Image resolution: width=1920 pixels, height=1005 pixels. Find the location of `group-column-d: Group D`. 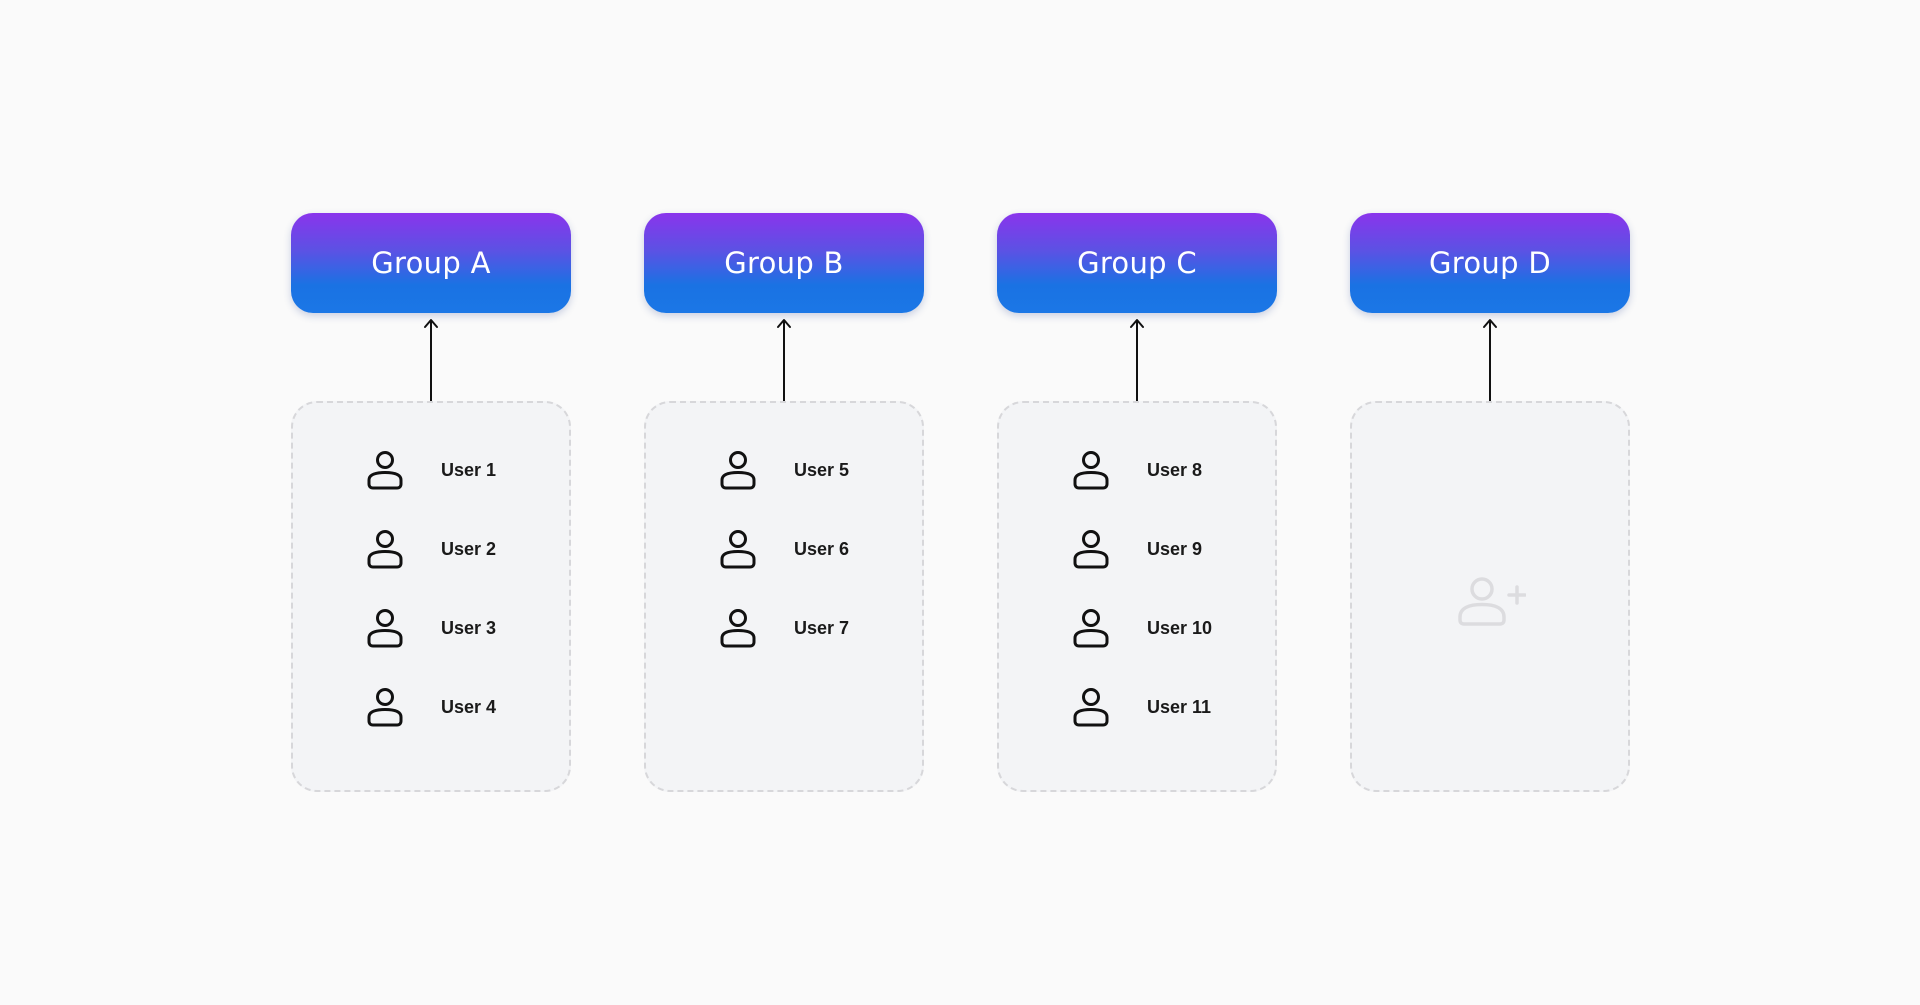

group-column-d: Group D is located at coordinates (1490, 502).